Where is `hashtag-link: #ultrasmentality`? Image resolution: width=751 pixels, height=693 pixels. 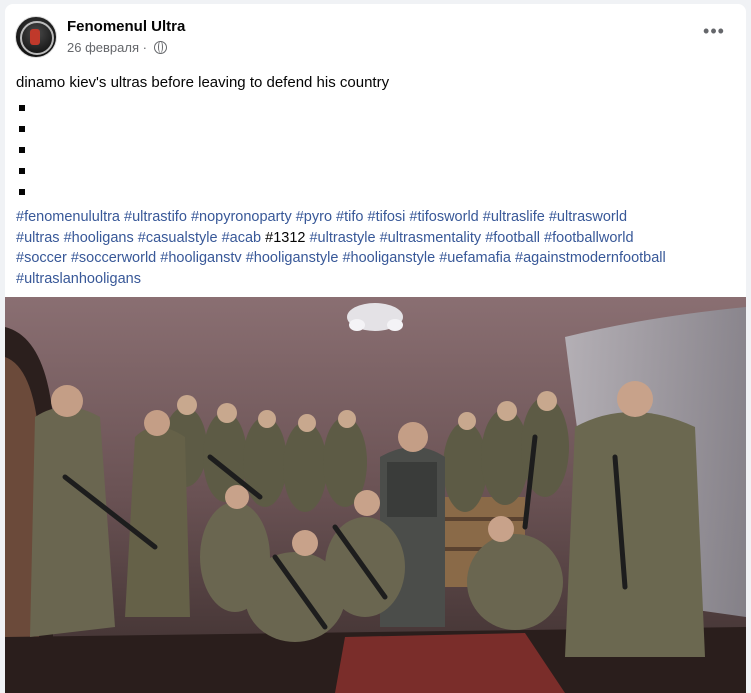 hashtag-link: #ultrasmentality is located at coordinates (431, 238).